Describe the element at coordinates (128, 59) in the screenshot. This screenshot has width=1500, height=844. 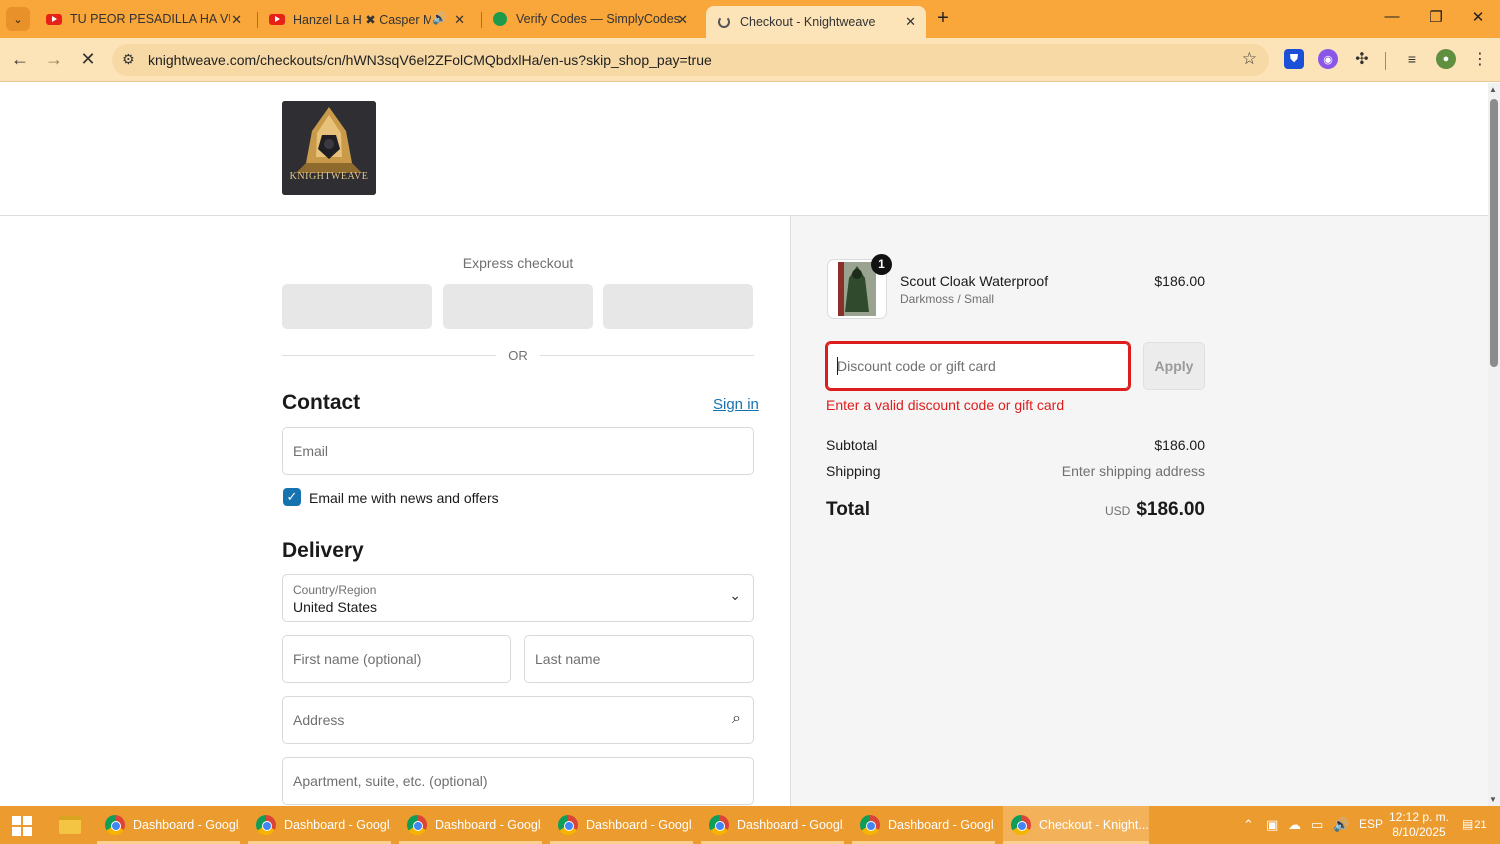
I see `site-info-icon: ⚙` at that location.